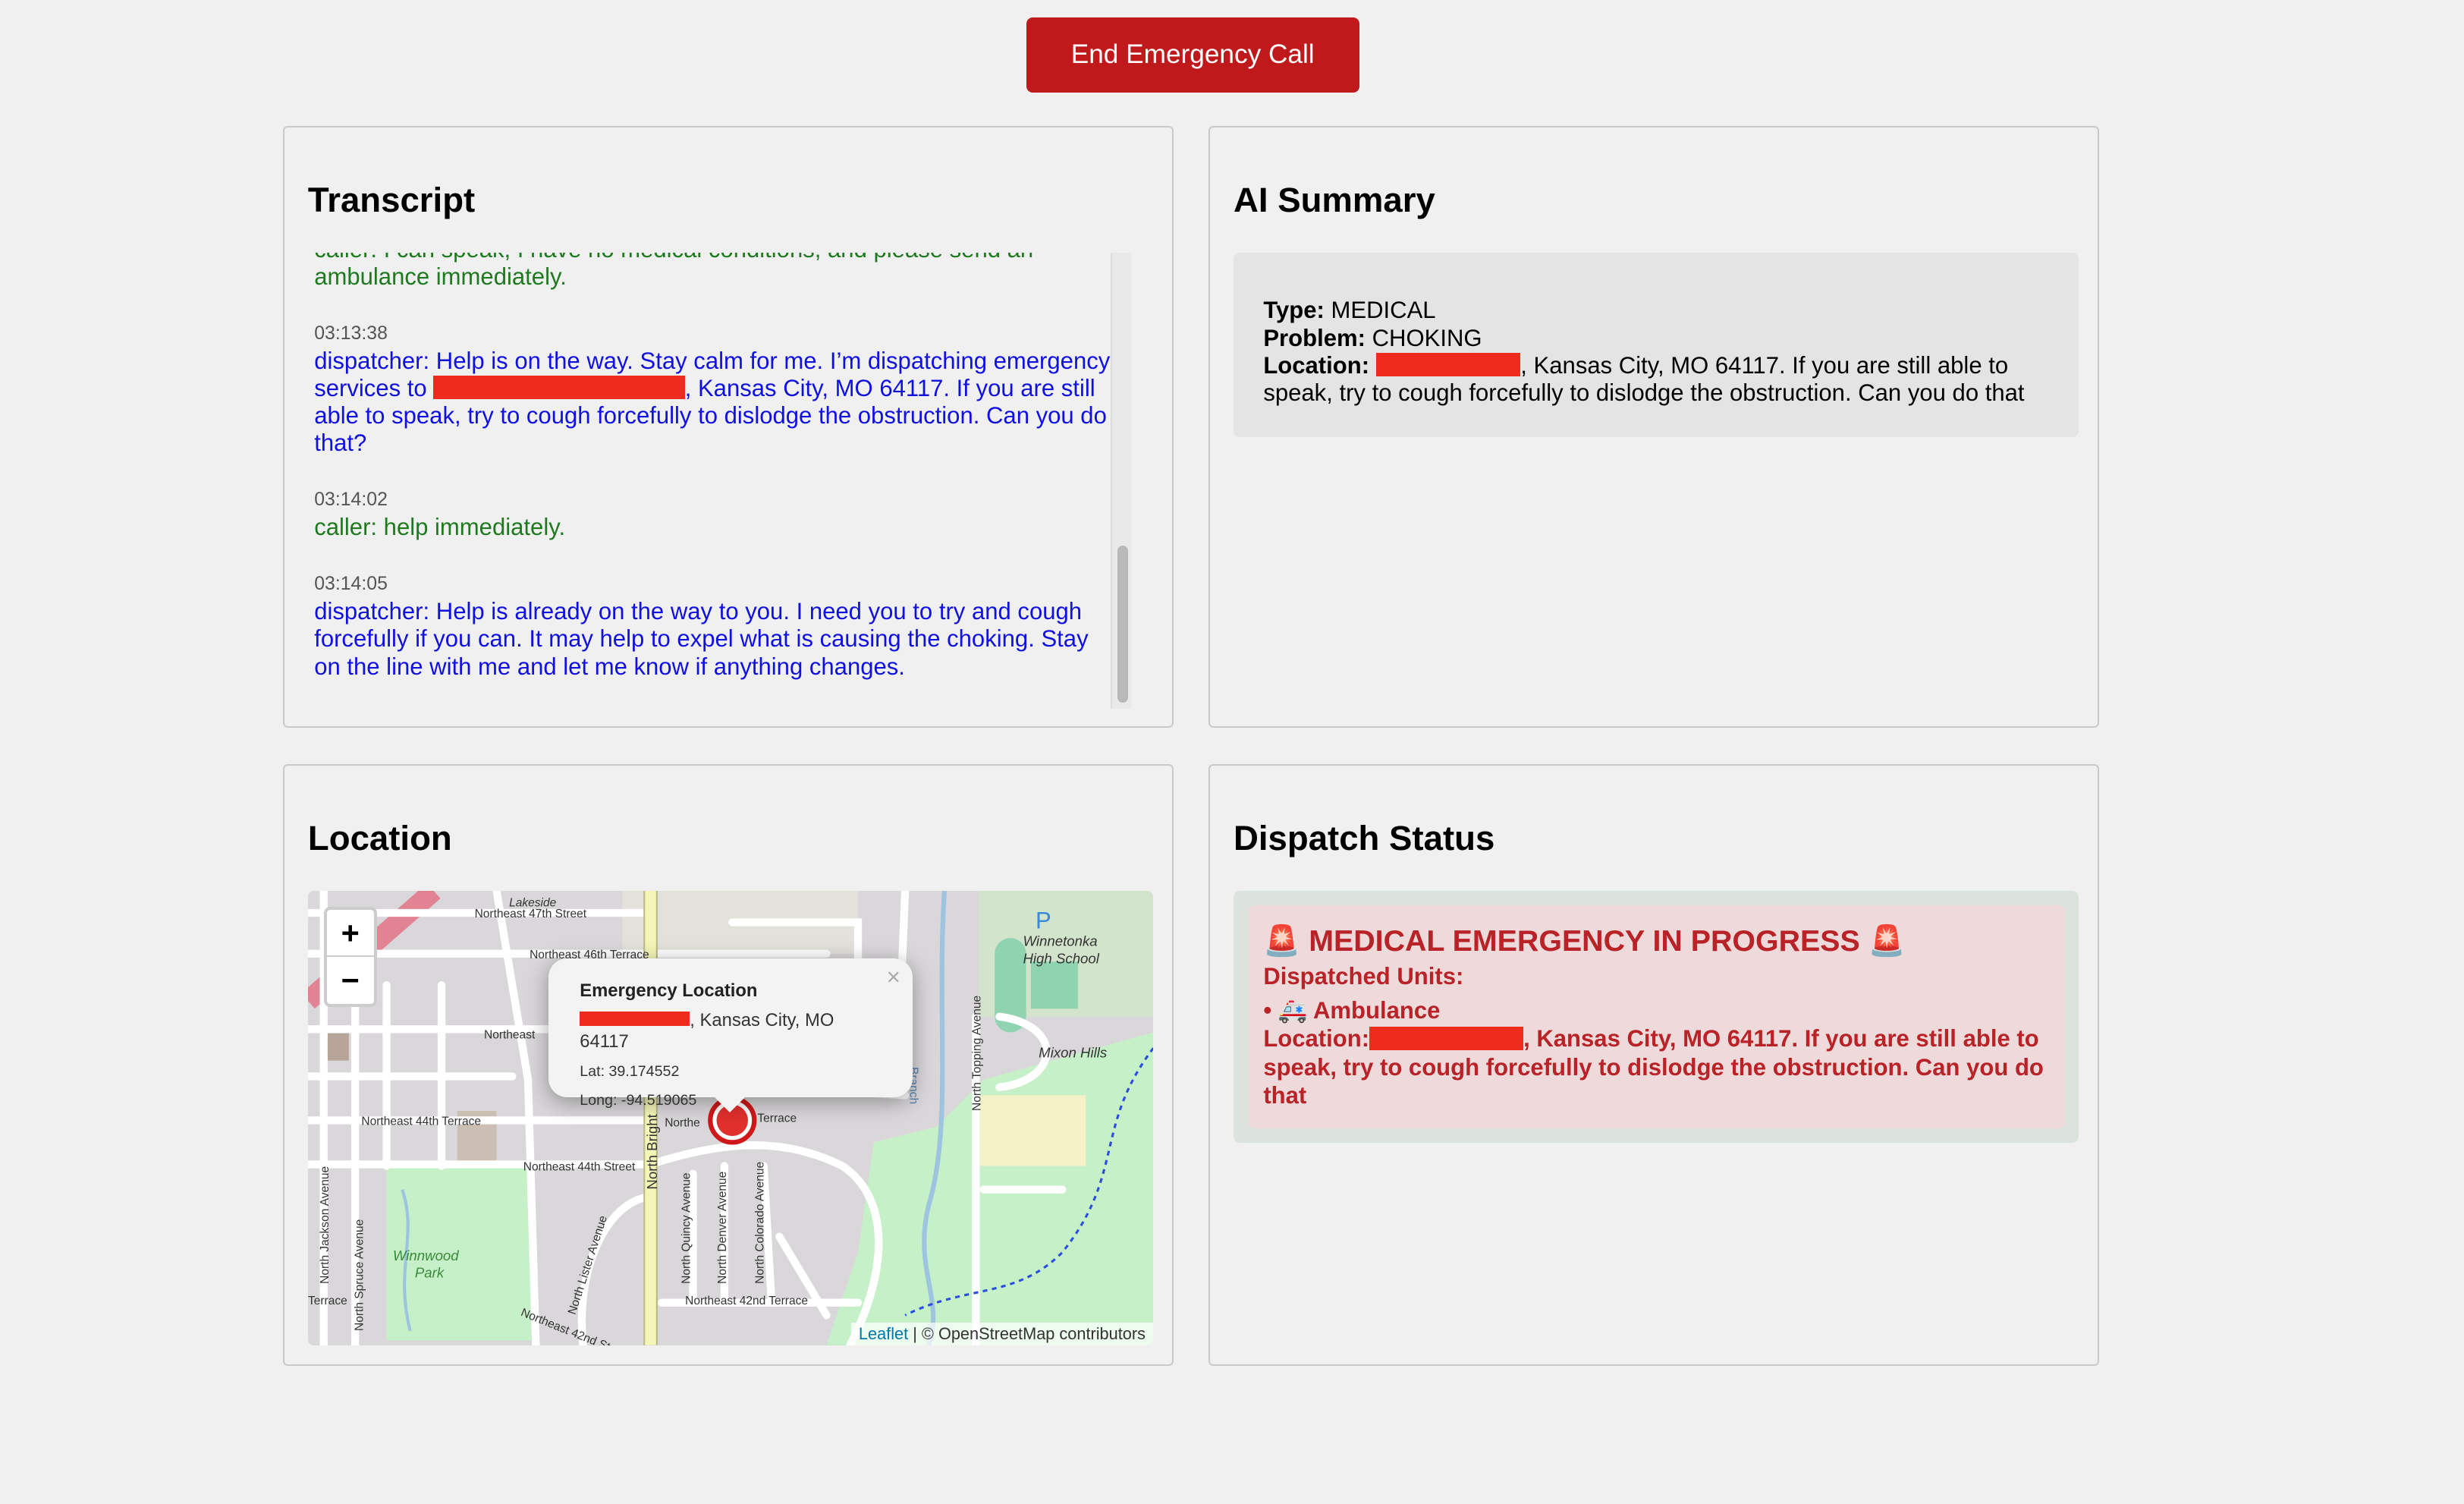 The width and height of the screenshot is (2464, 1504). I want to click on map-label: North Topping Avenue, so click(976, 1053).